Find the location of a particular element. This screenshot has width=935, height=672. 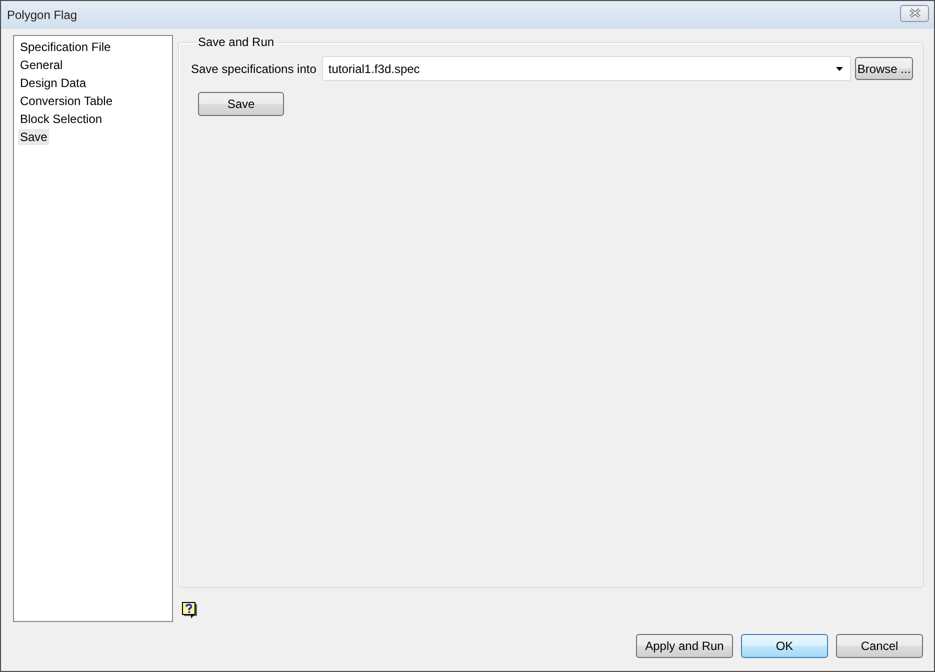

close-icon is located at coordinates (914, 13).